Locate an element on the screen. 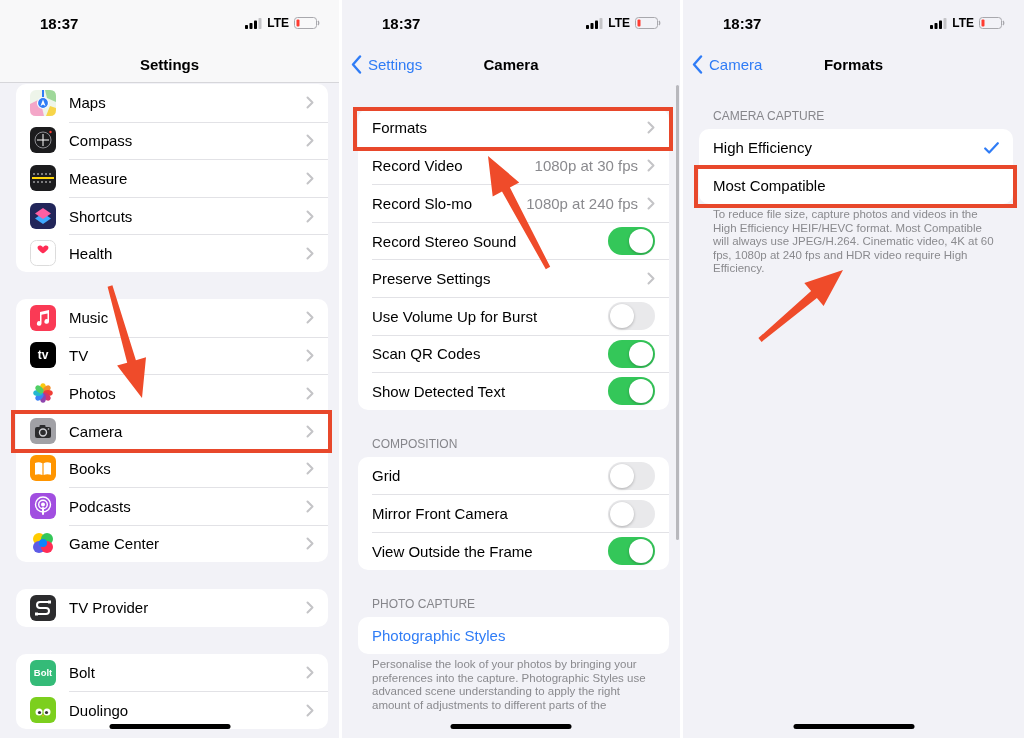 This screenshot has height=738, width=1024. setting-label: Mirror Front Camera is located at coordinates (440, 514).